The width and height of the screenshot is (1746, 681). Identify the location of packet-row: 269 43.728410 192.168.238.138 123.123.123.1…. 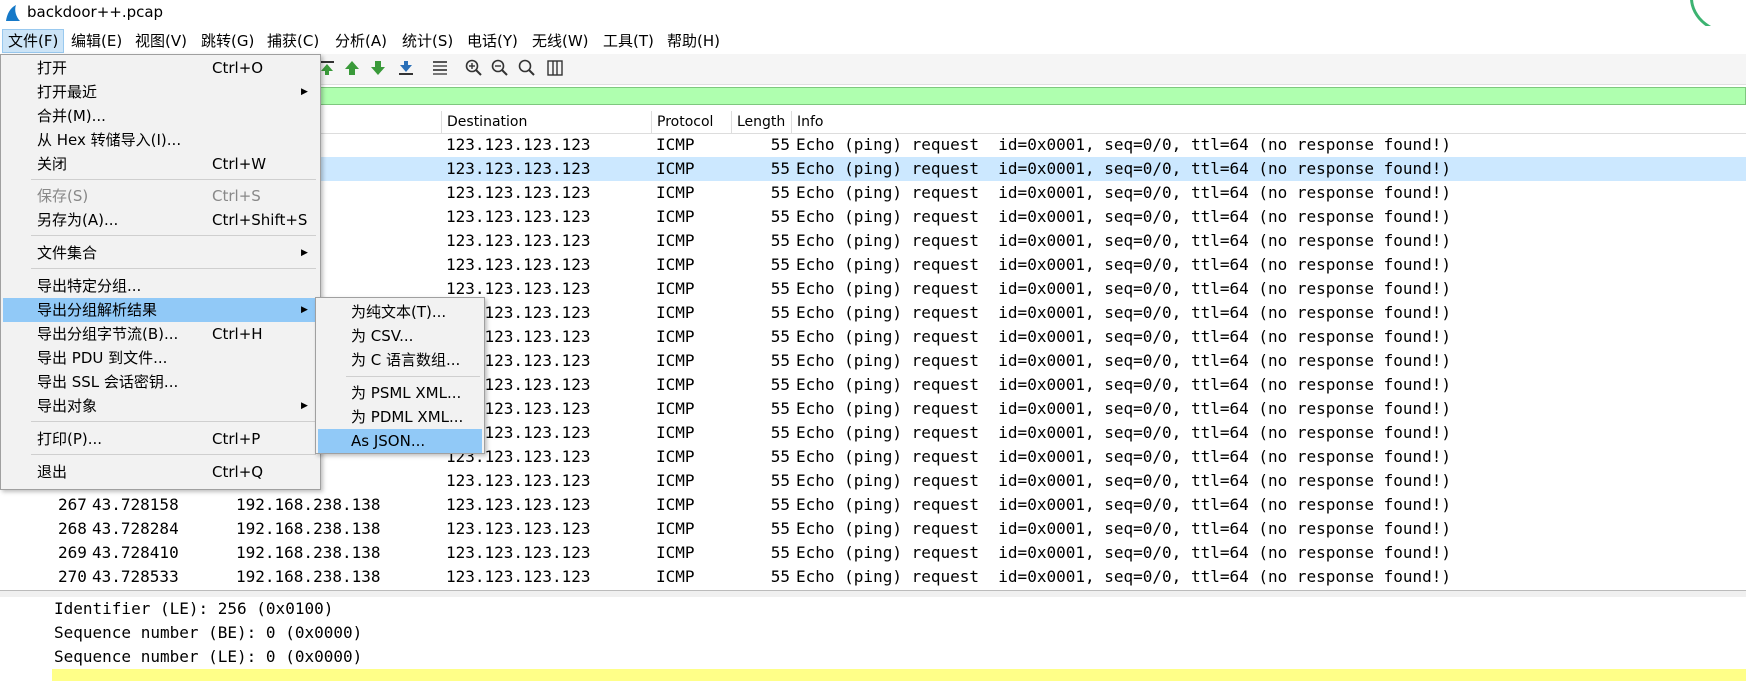
(873, 553).